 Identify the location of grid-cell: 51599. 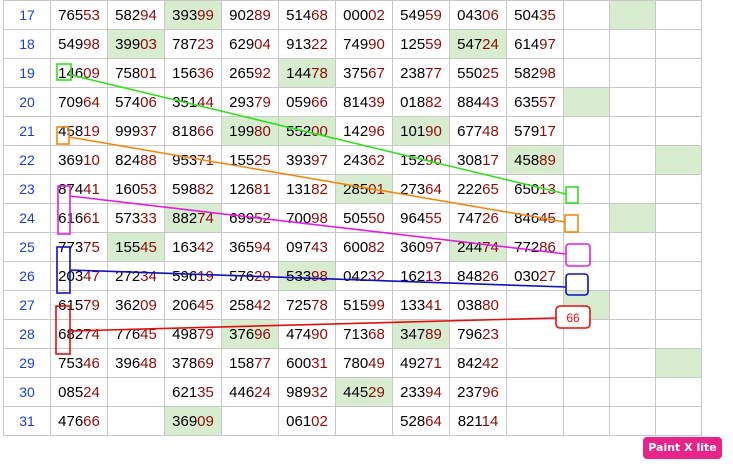
(364, 305).